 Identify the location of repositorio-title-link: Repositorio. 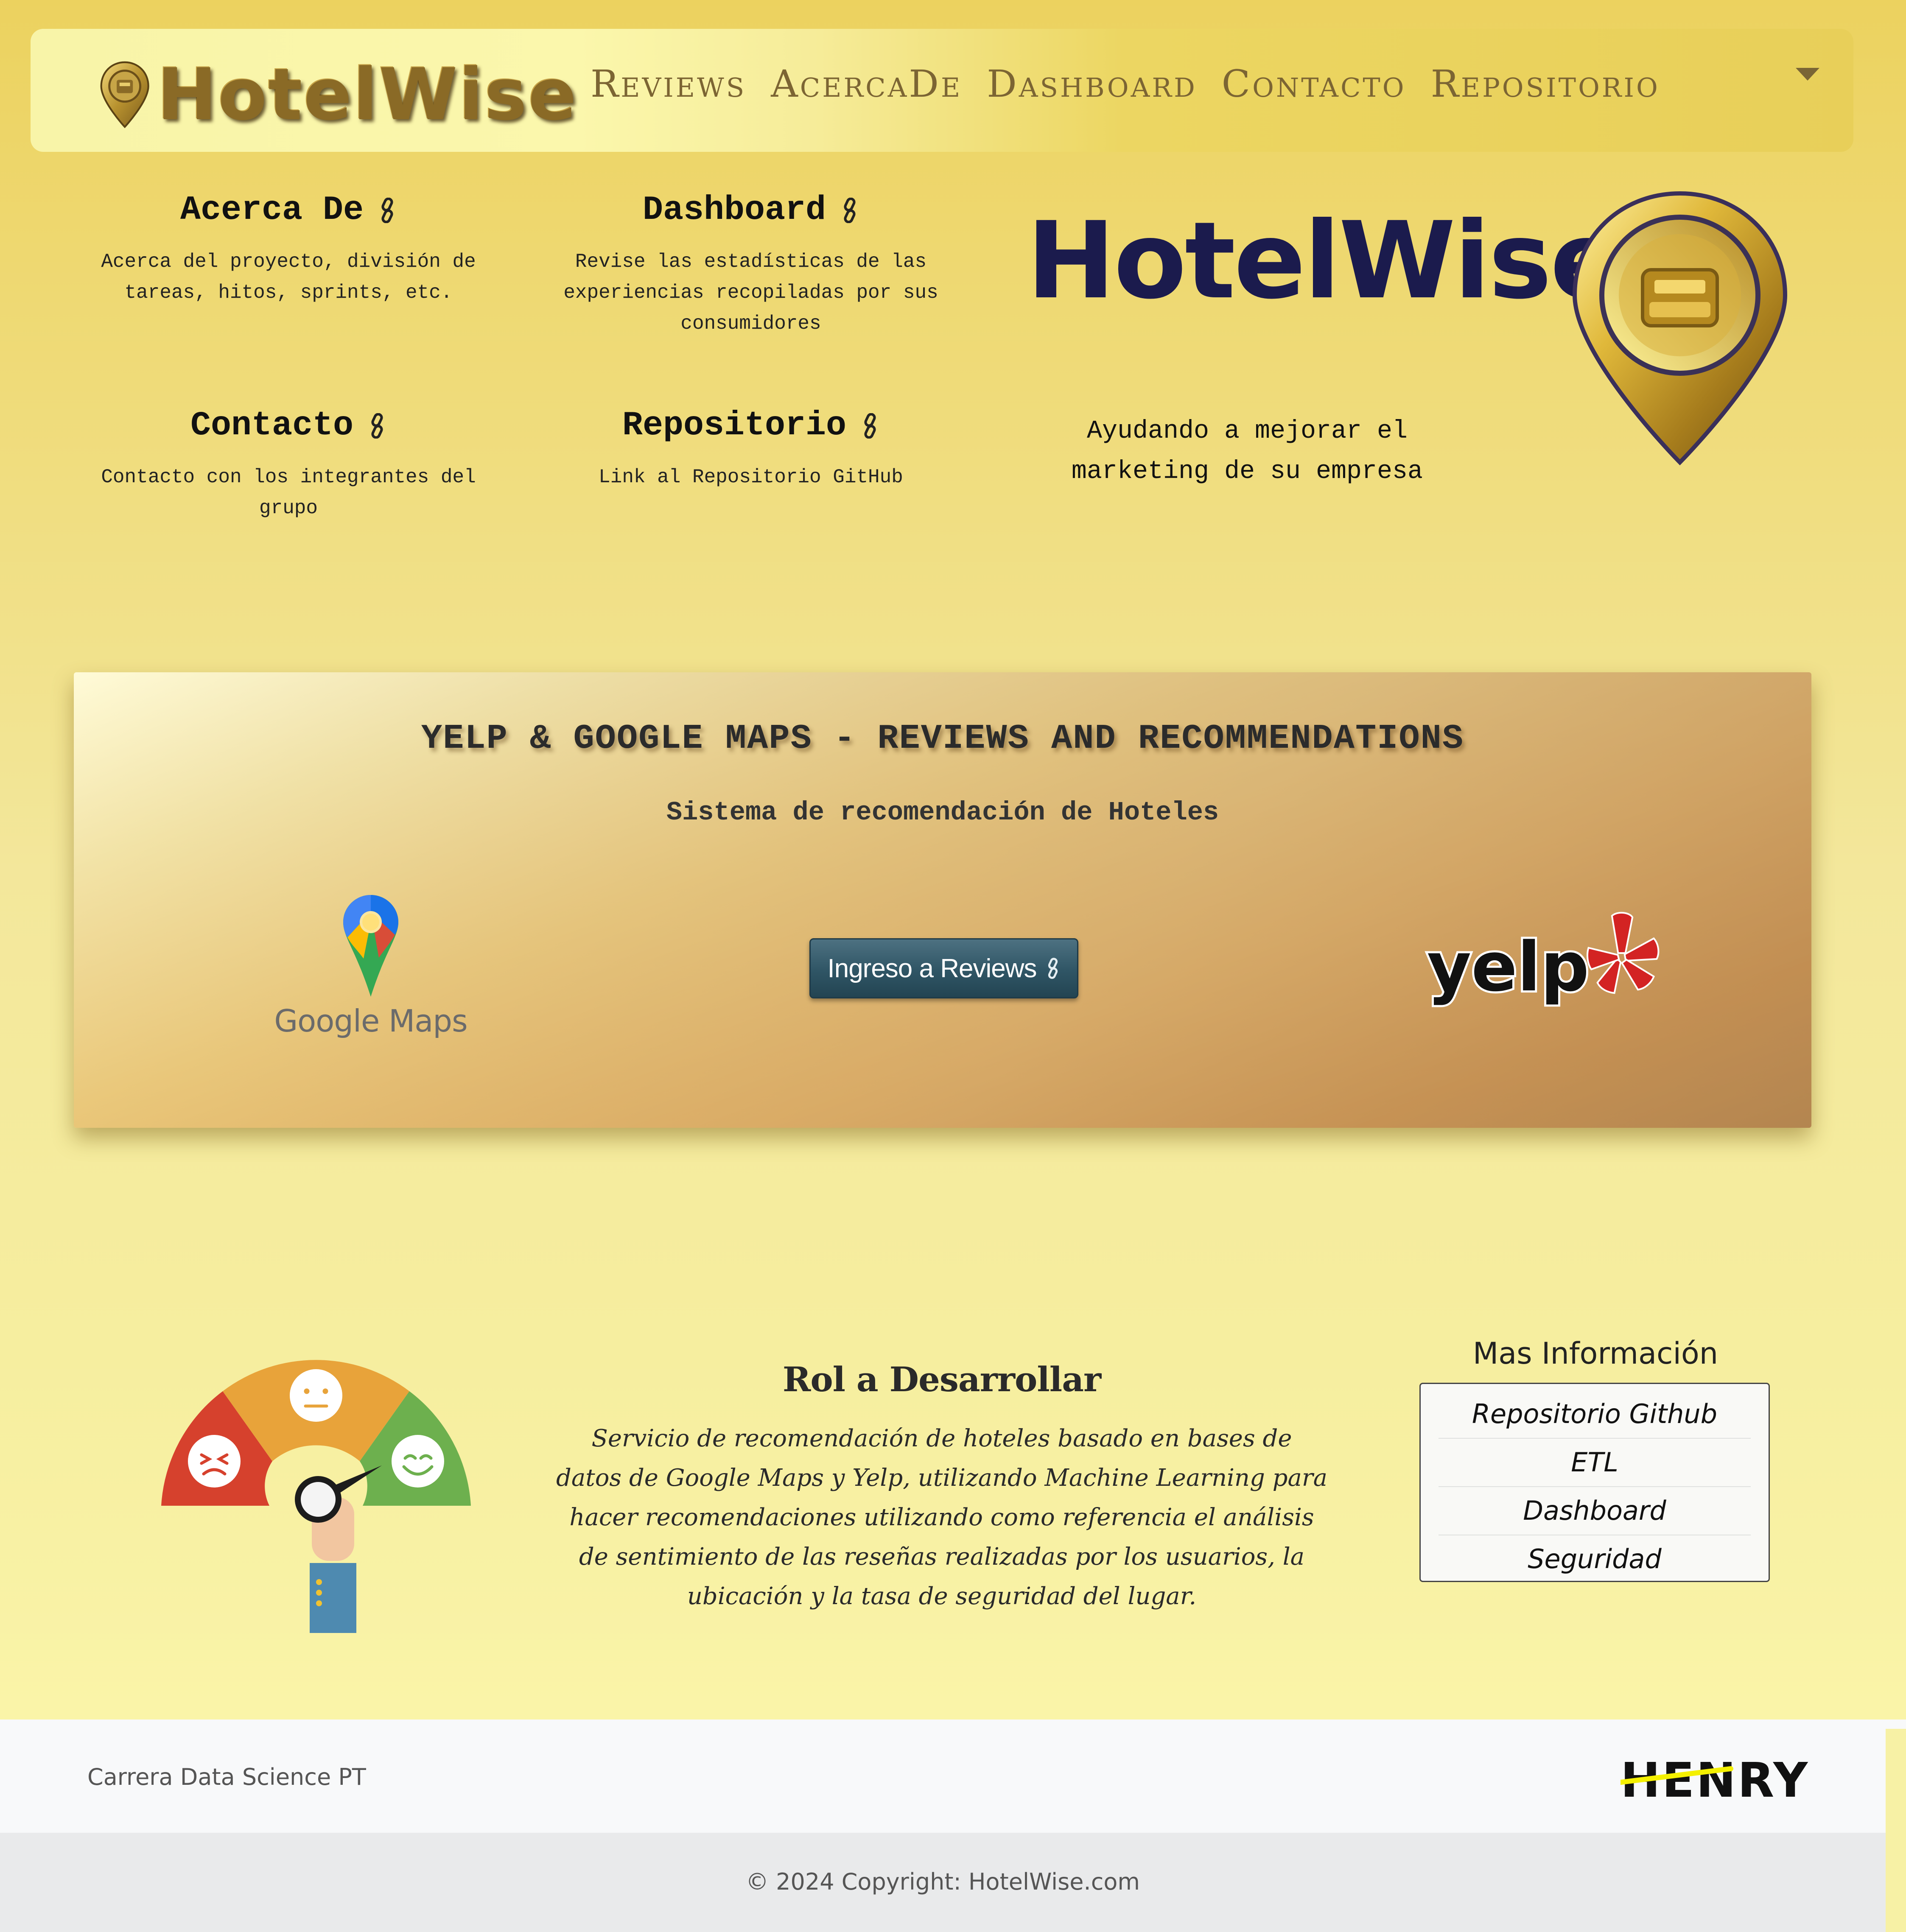
(750, 425).